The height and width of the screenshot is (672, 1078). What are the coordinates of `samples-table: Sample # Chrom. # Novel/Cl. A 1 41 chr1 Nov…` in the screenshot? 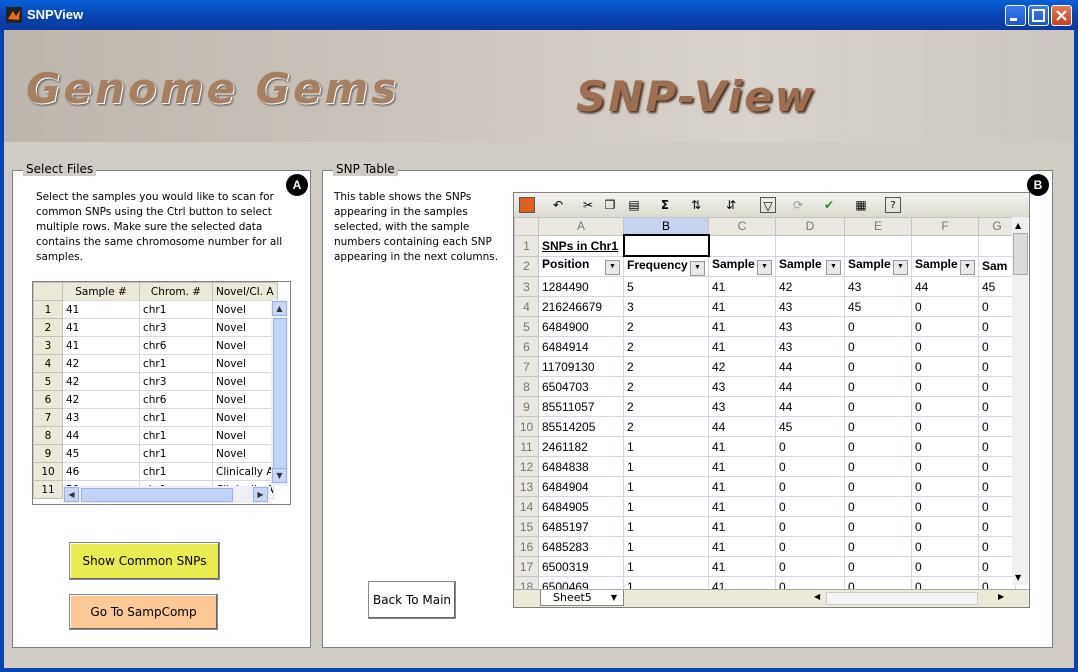 It's located at (161, 393).